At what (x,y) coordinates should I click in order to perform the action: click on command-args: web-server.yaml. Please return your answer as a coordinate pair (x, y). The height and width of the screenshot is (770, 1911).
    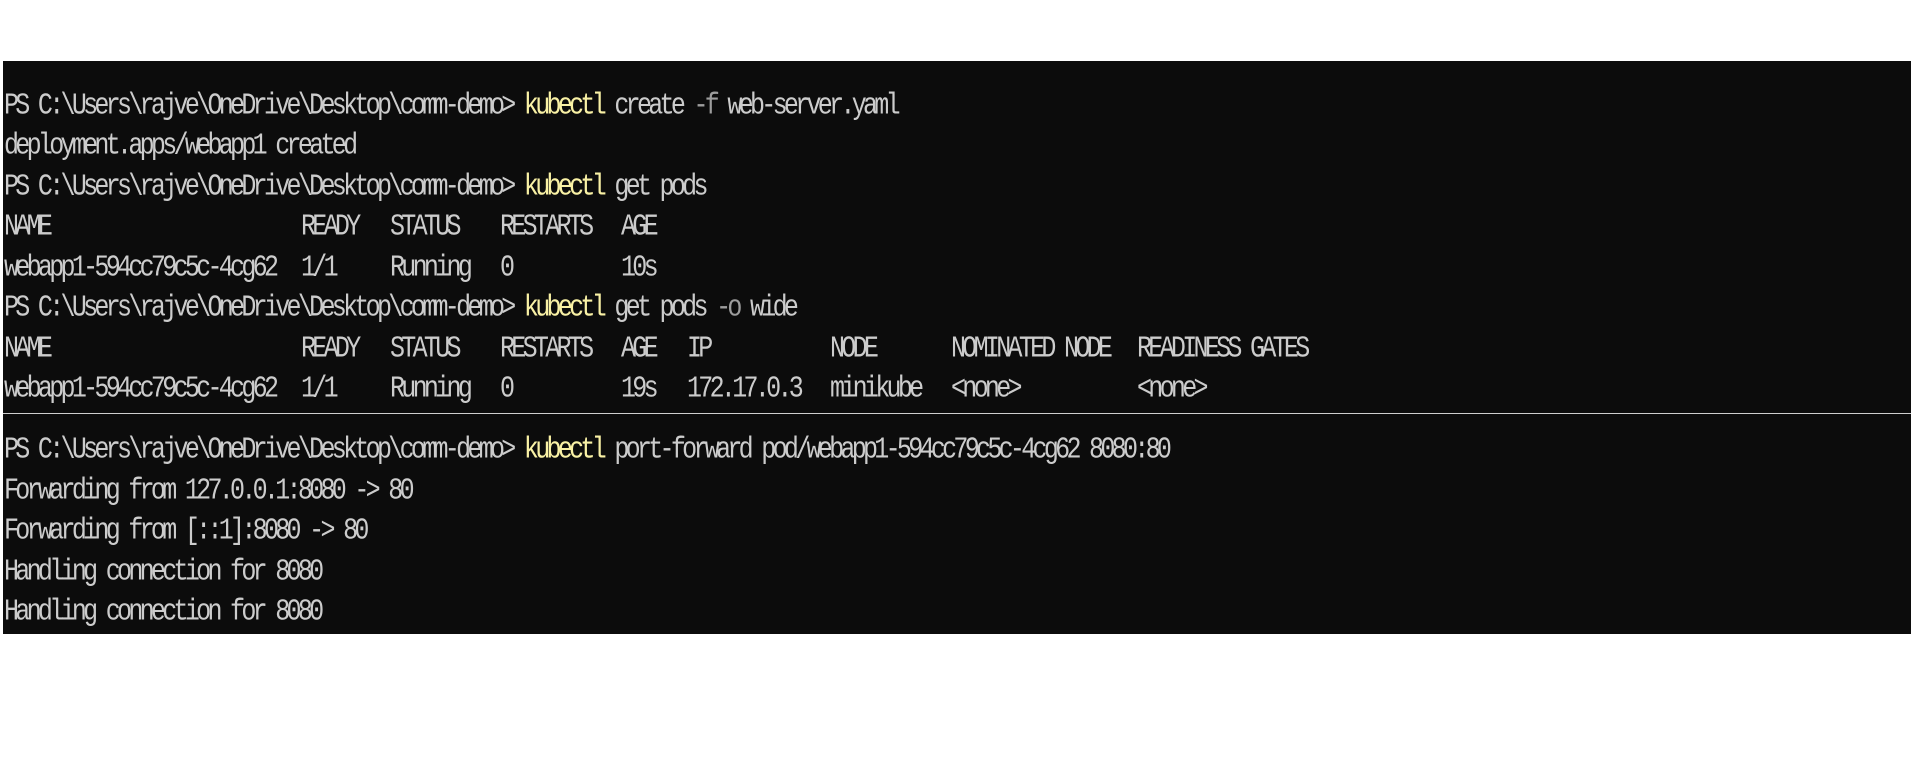
    Looking at the image, I should click on (808, 105).